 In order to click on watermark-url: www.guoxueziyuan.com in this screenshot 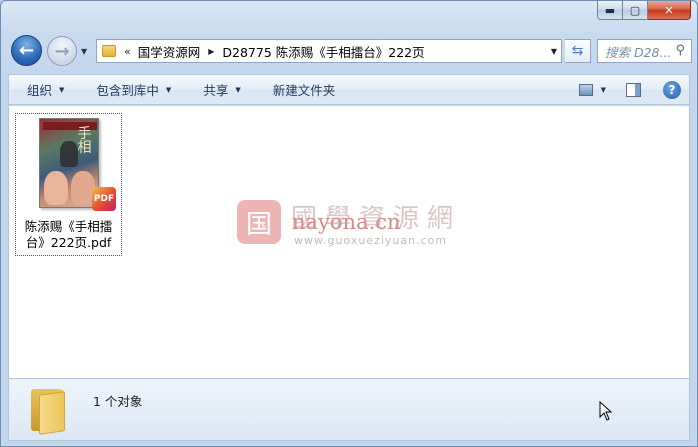, I will do `click(371, 240)`.